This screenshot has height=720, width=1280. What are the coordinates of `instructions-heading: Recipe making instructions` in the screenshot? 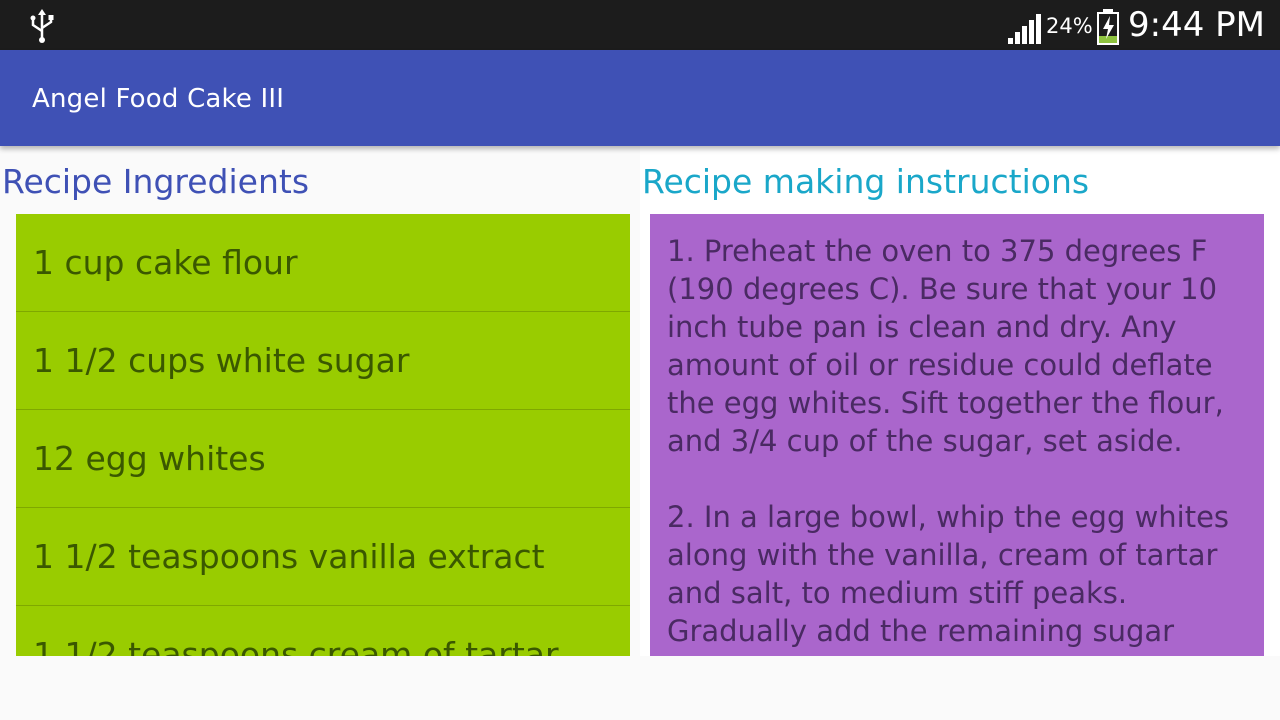 It's located at (866, 181).